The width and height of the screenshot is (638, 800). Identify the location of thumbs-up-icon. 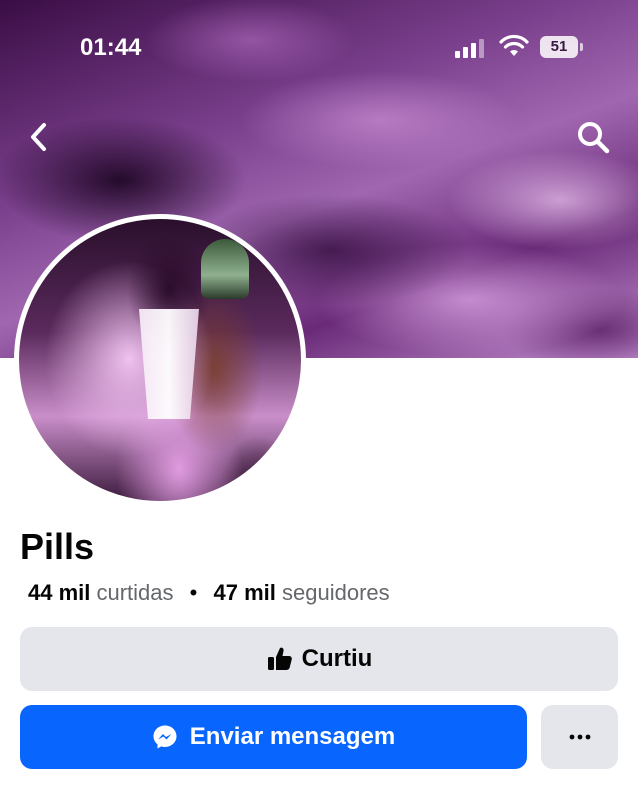
(279, 658).